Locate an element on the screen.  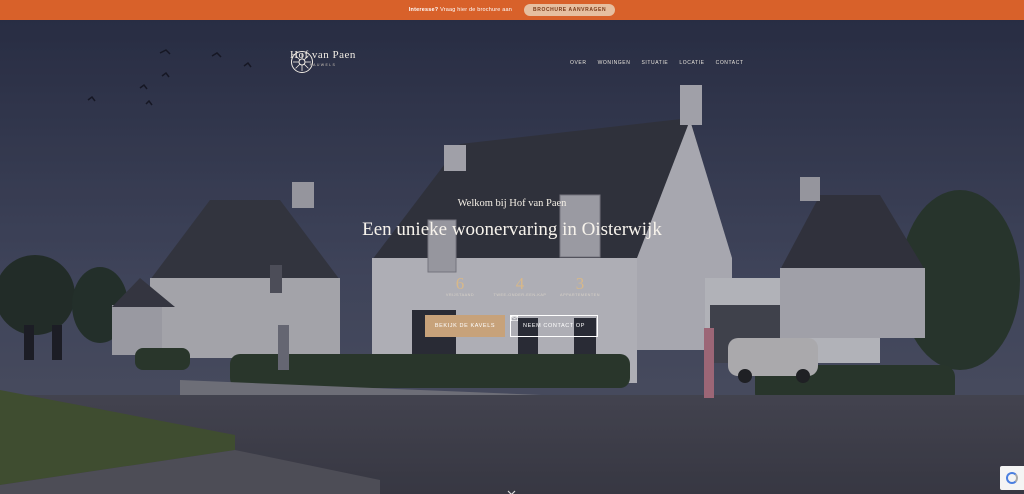
contact-button-label: NEEM CONTACT OP is located at coordinates (554, 326).